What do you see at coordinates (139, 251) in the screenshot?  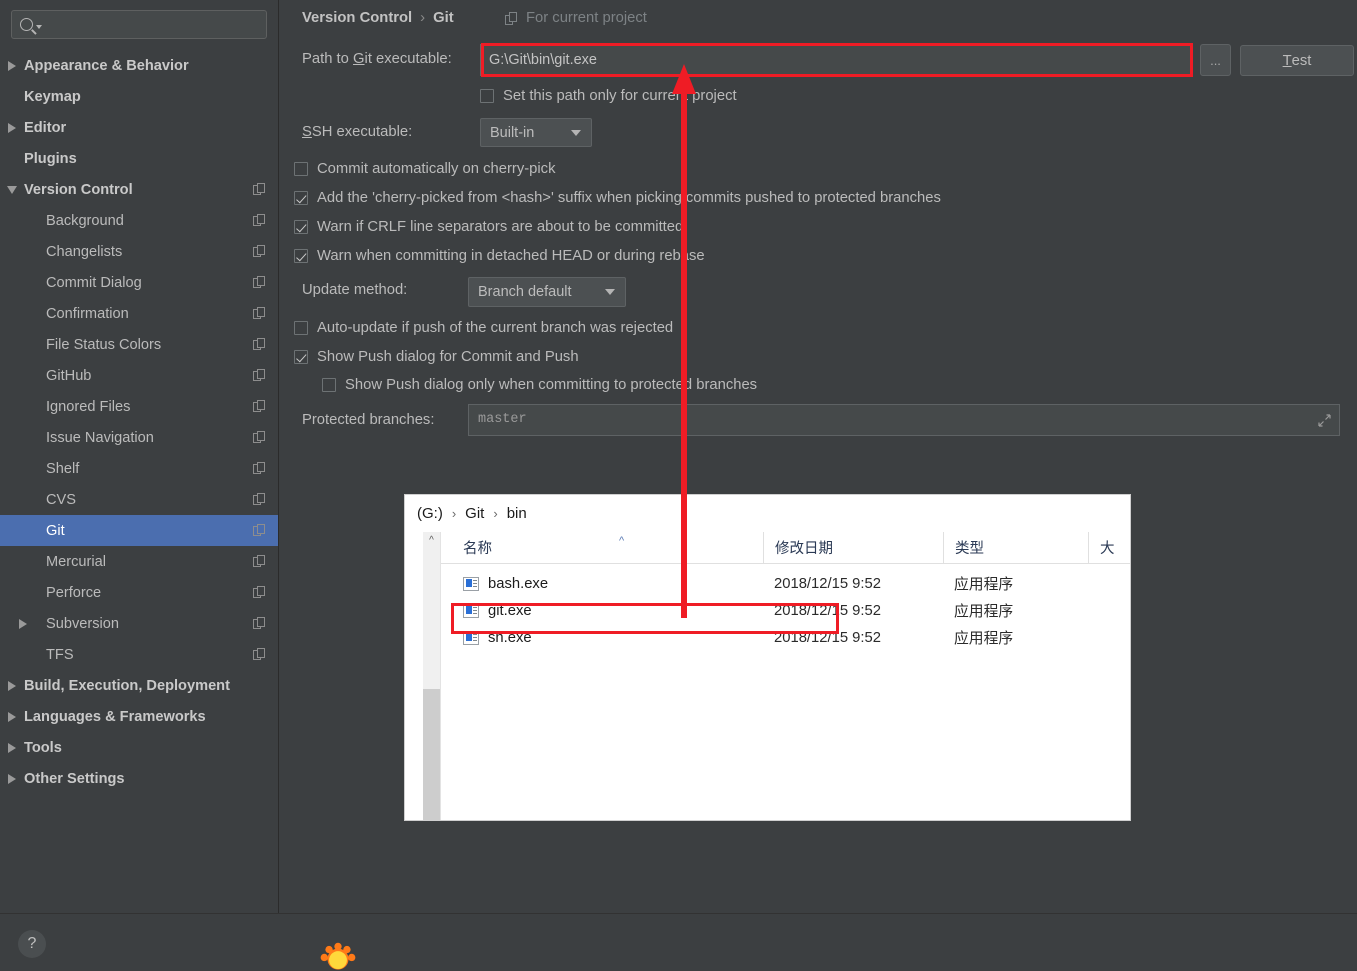 I see `sidebar-item-changelists: Changelists` at bounding box center [139, 251].